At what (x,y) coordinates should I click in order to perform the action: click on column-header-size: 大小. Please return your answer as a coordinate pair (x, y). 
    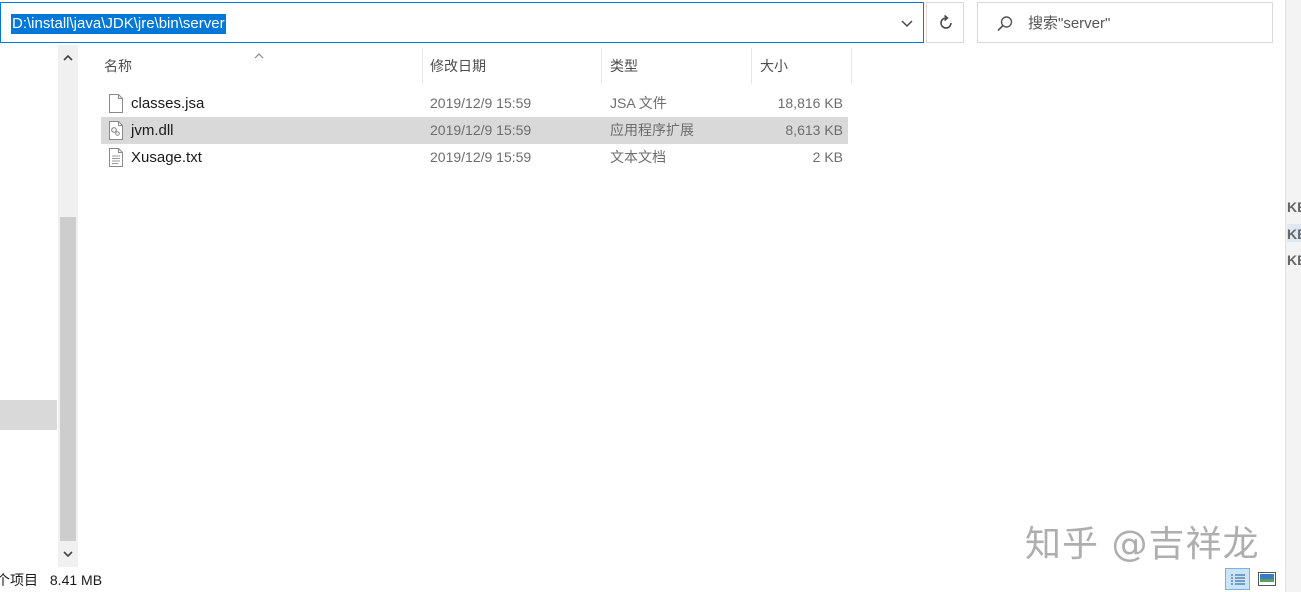
    Looking at the image, I should click on (804, 66).